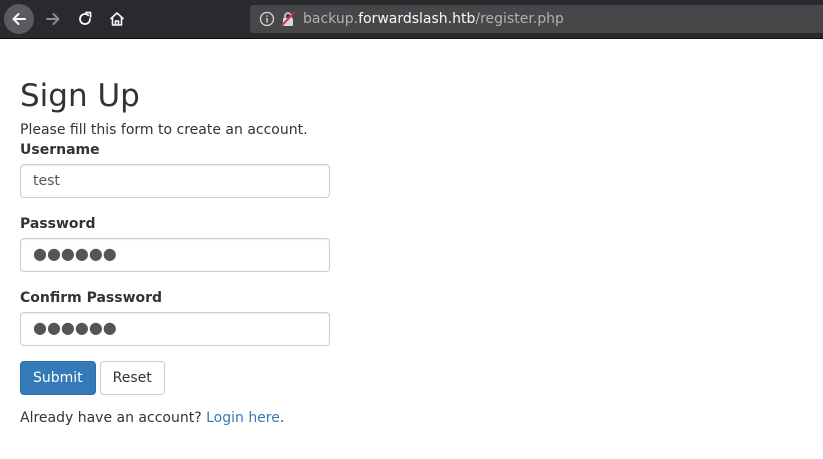  I want to click on url-host-prefix: backup., so click(331, 19).